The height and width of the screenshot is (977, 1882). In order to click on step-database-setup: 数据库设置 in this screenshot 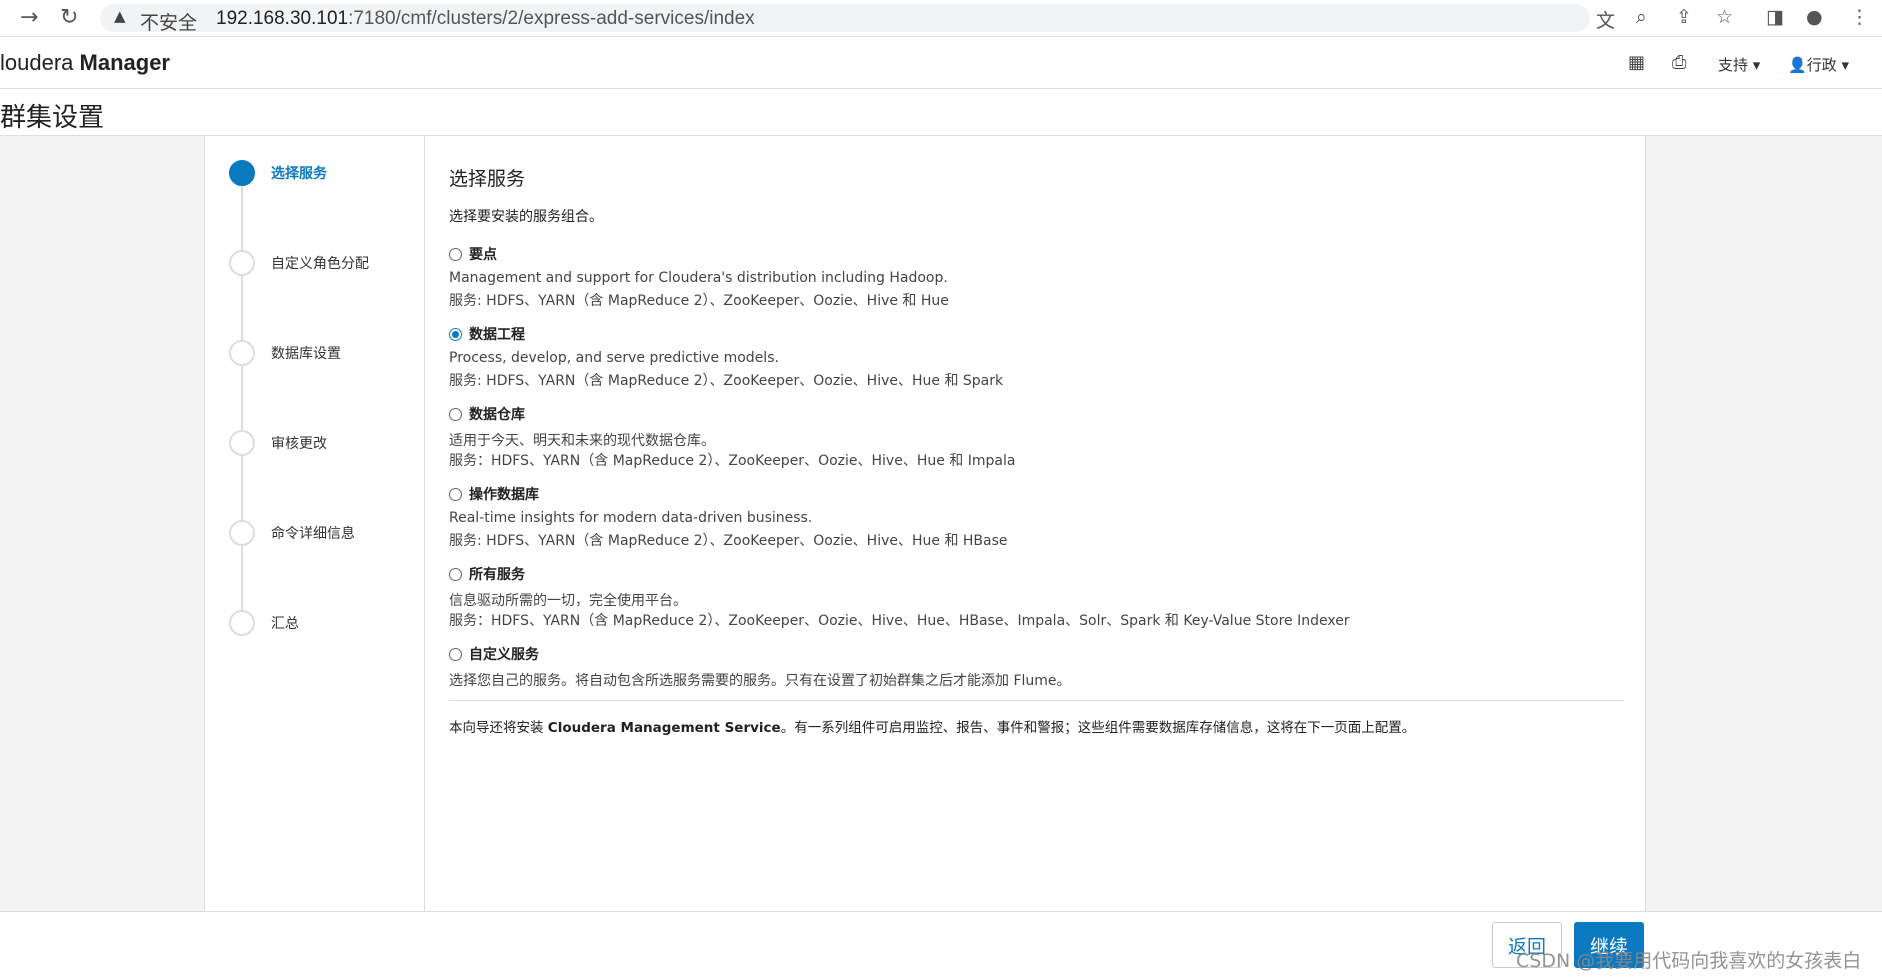, I will do `click(324, 353)`.